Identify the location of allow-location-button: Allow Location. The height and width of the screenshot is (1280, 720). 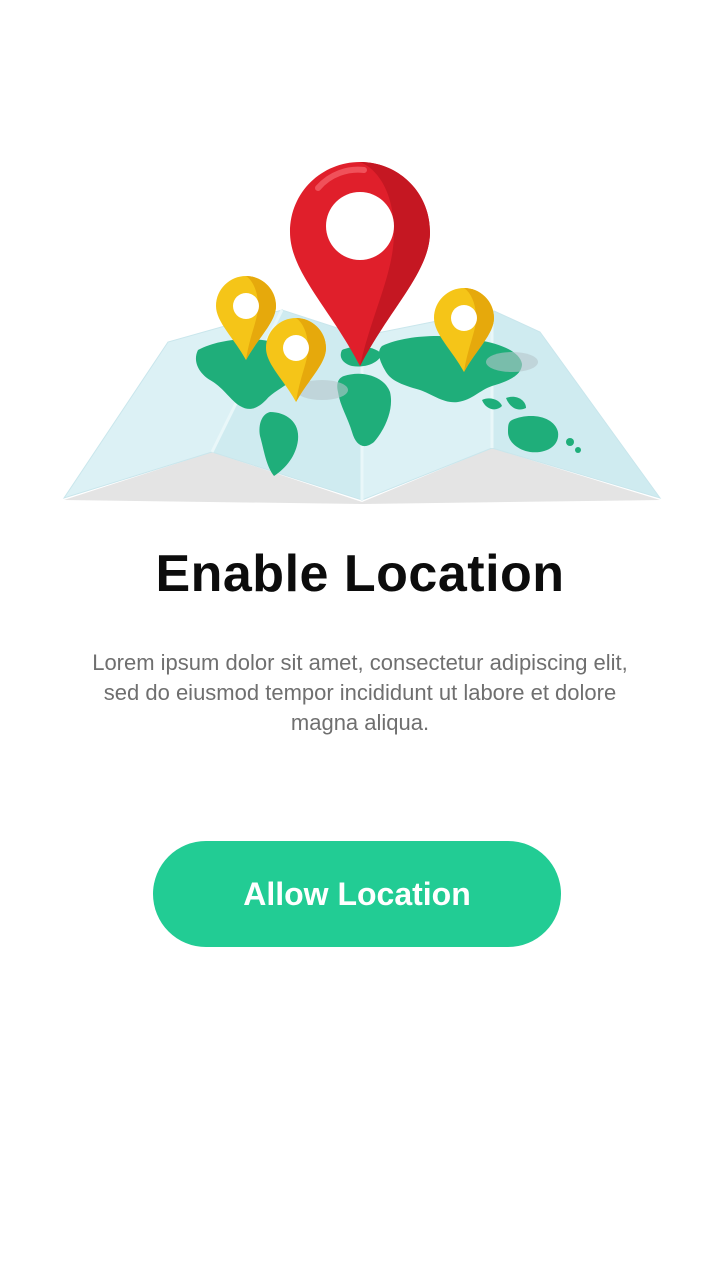
(357, 894).